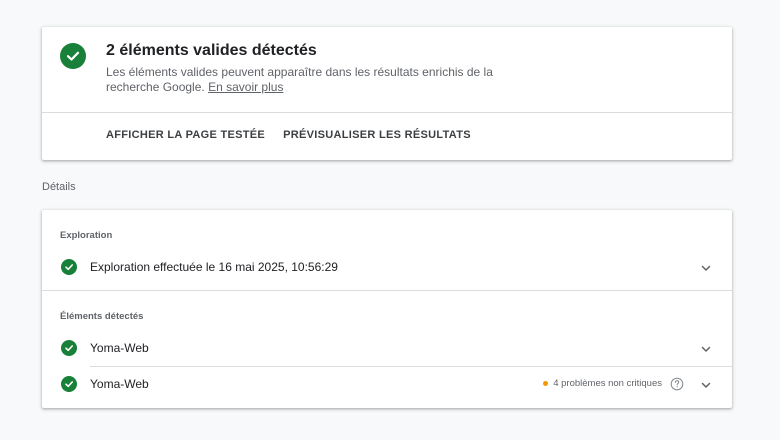 The height and width of the screenshot is (440, 780). Describe the element at coordinates (86, 235) in the screenshot. I see `exploration-section-label: Exploration` at that location.